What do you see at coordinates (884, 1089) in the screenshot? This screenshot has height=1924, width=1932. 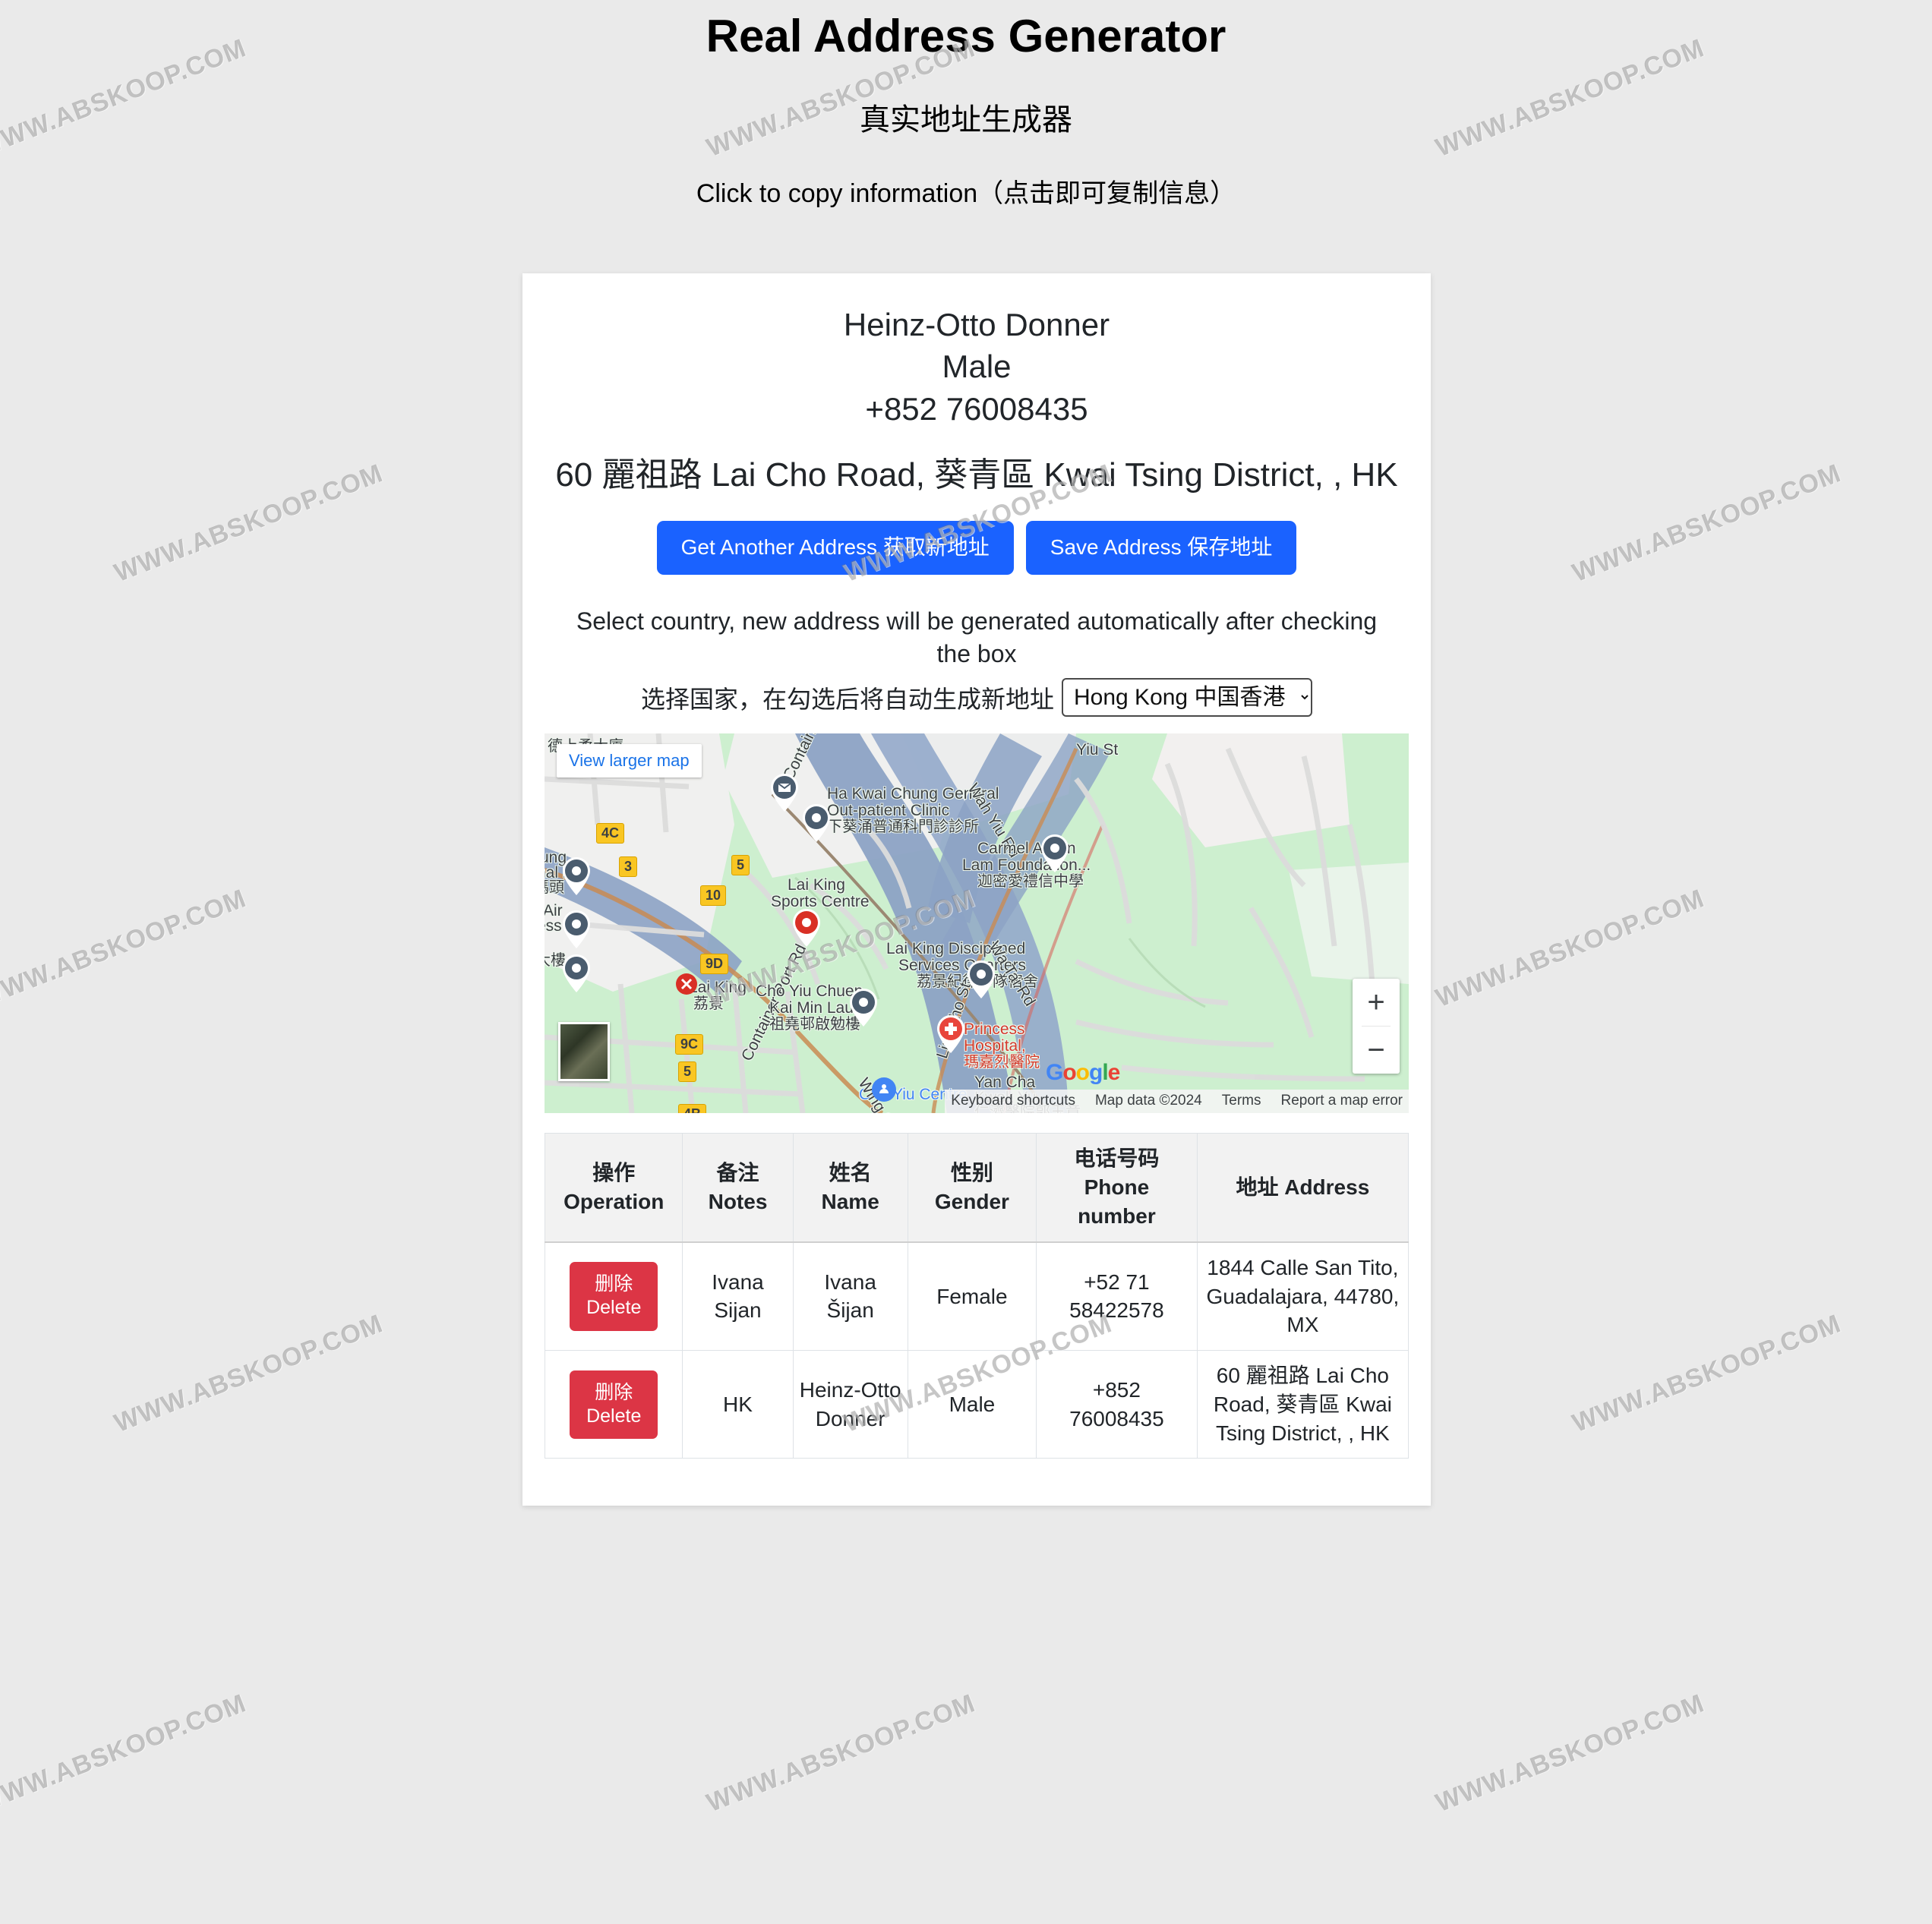 I see `map-pin-cho-yiu-centre` at bounding box center [884, 1089].